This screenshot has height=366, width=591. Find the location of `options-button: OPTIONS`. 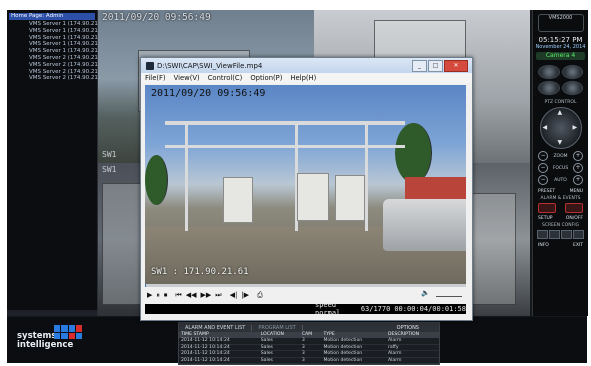

options-button: OPTIONS is located at coordinates (418, 328).